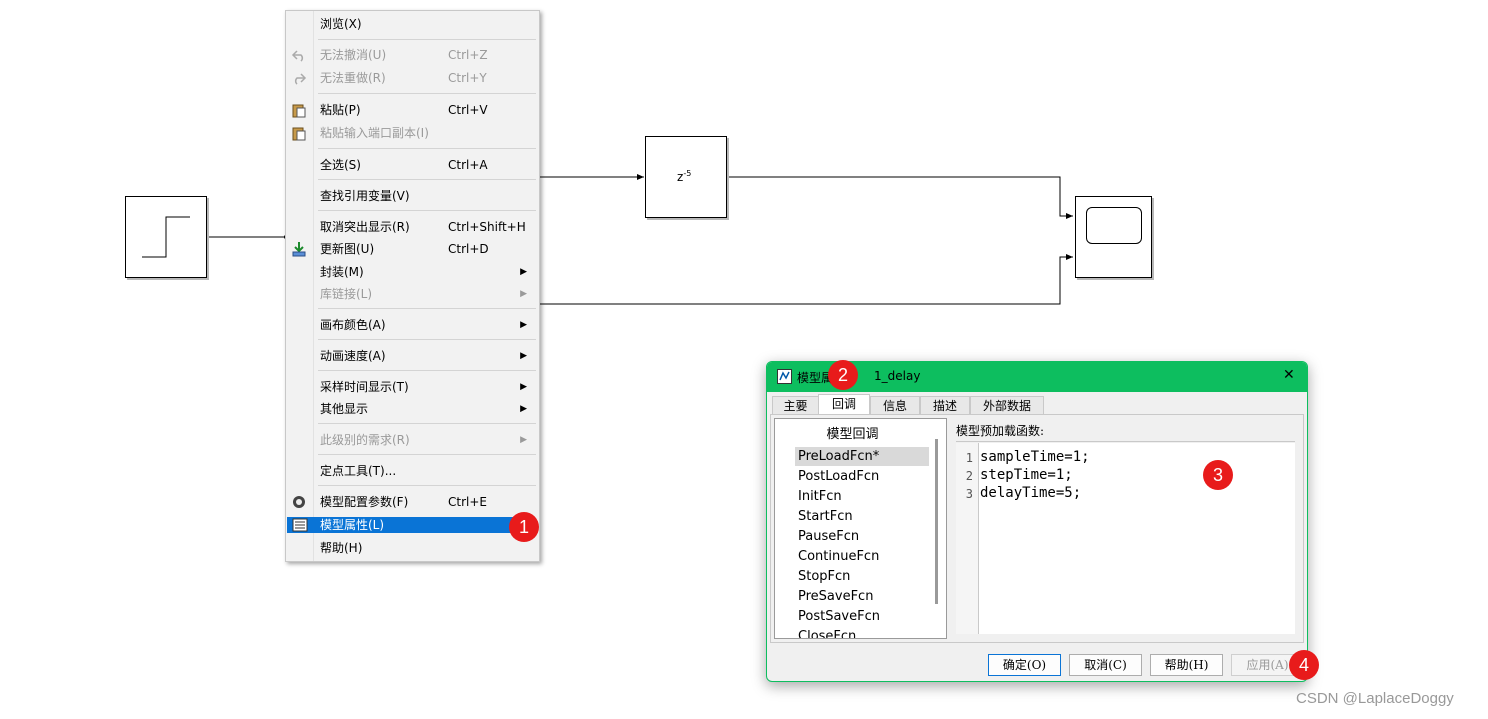  I want to click on tab-label: 回调, so click(843, 404).